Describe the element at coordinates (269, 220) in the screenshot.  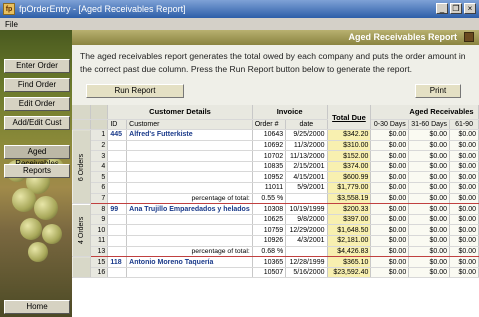
I see `order-number: 10625` at that location.